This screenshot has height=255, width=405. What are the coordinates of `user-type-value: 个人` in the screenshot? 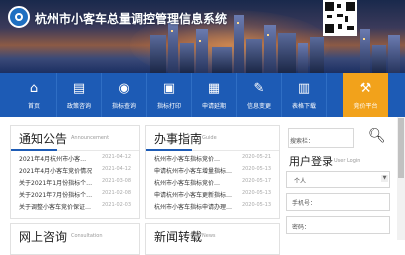 It's located at (300, 181).